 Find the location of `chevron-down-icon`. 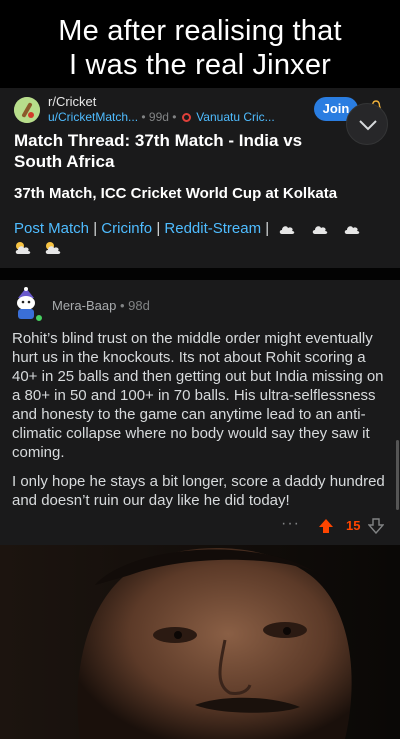

chevron-down-icon is located at coordinates (368, 125).